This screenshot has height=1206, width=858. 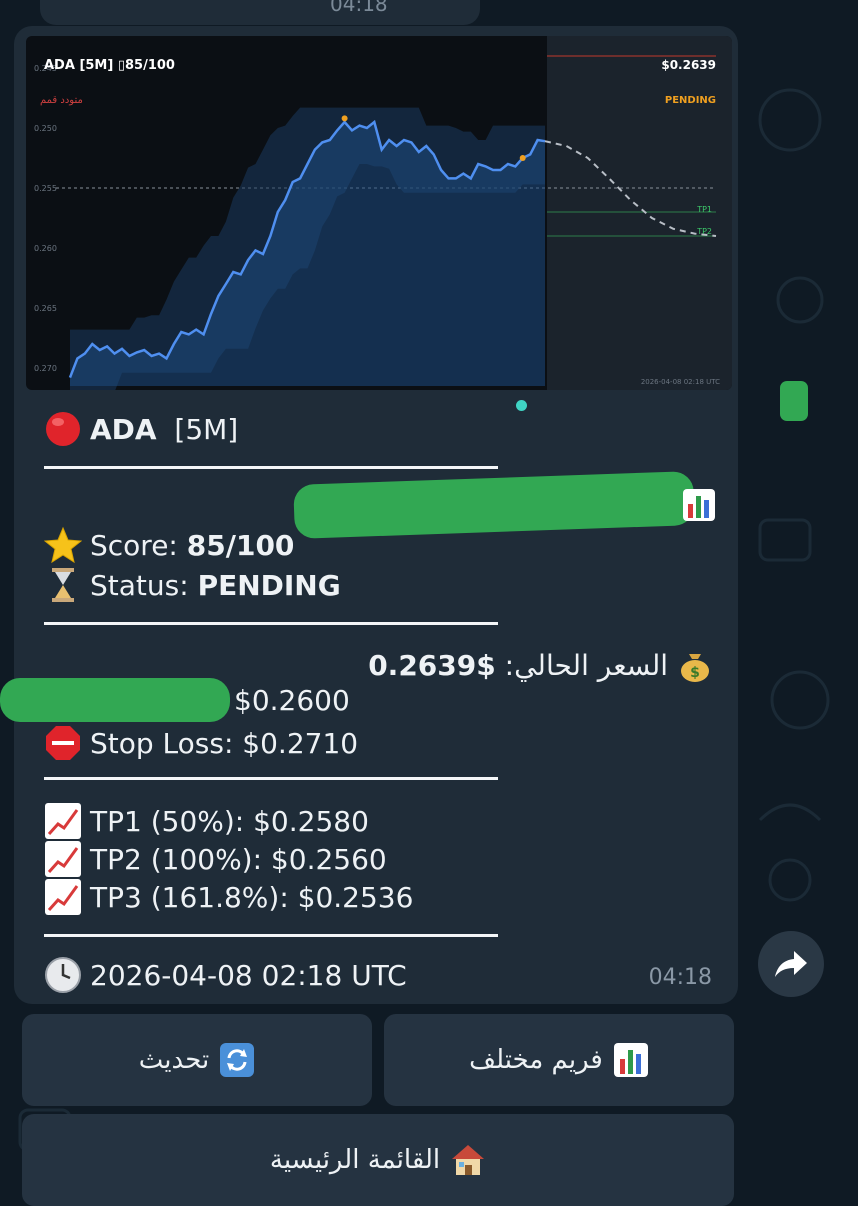 I want to click on main-menu-label: القائمة الرئيسية, so click(x=355, y=1160).